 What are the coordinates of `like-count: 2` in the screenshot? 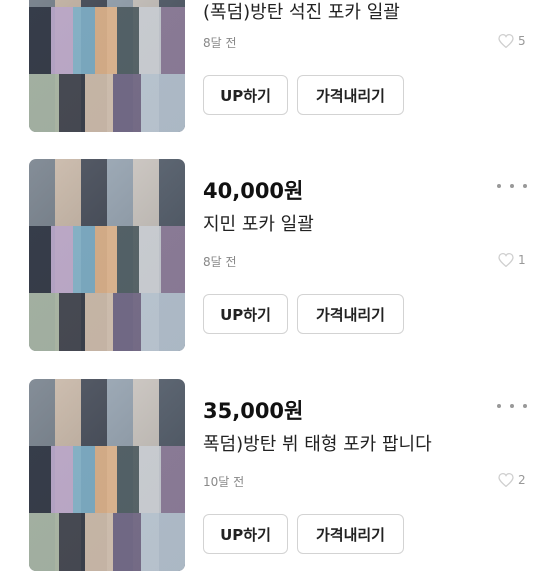 It's located at (512, 480).